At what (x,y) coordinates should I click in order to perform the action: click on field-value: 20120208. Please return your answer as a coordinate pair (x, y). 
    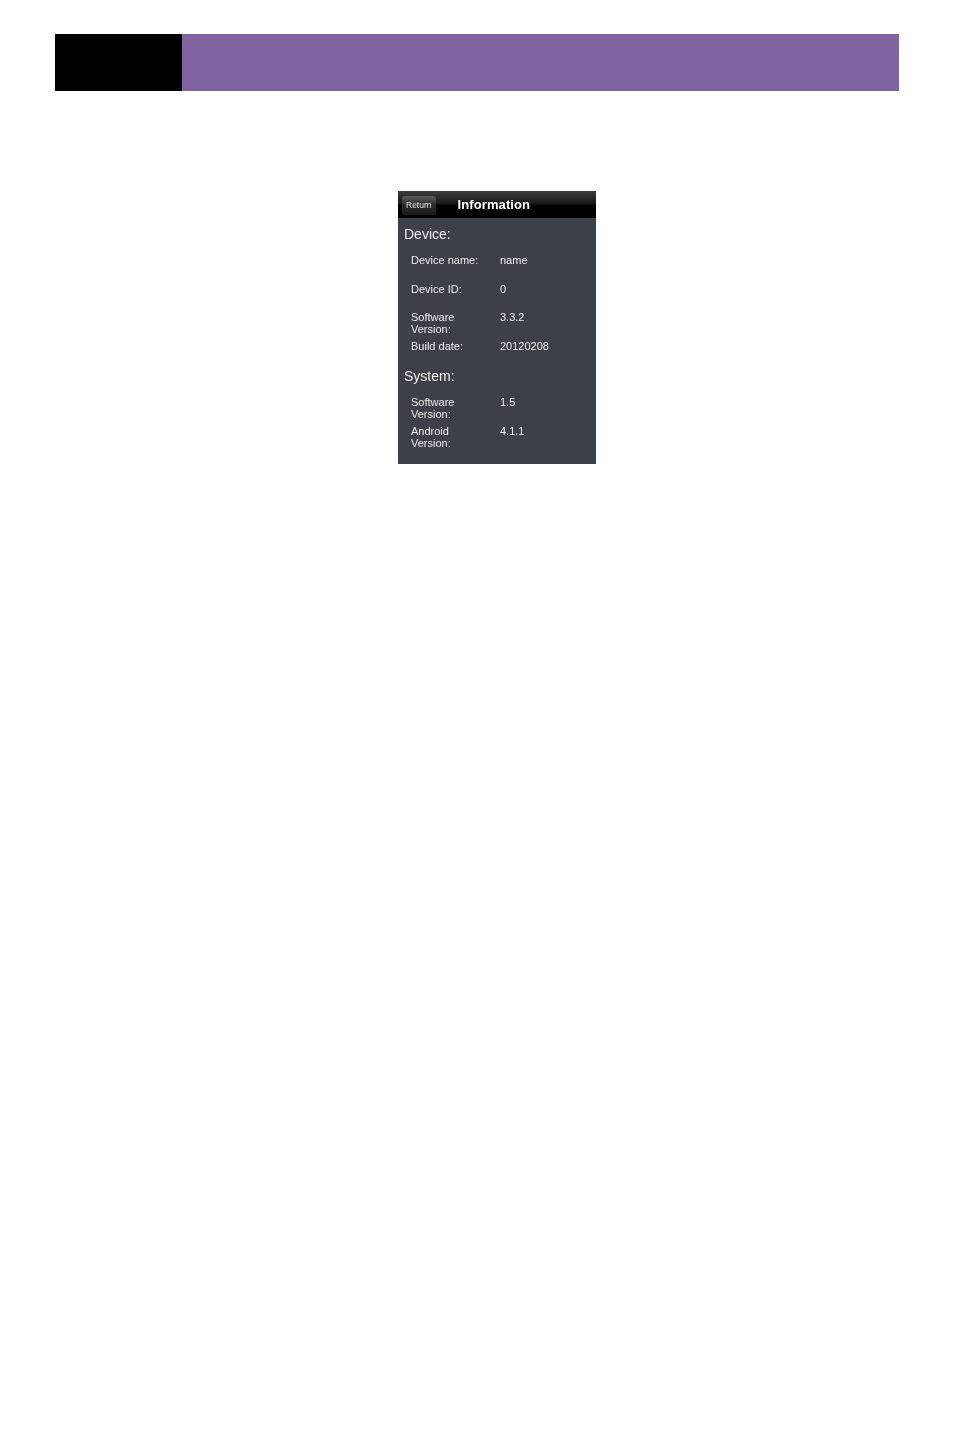
    Looking at the image, I should click on (524, 345).